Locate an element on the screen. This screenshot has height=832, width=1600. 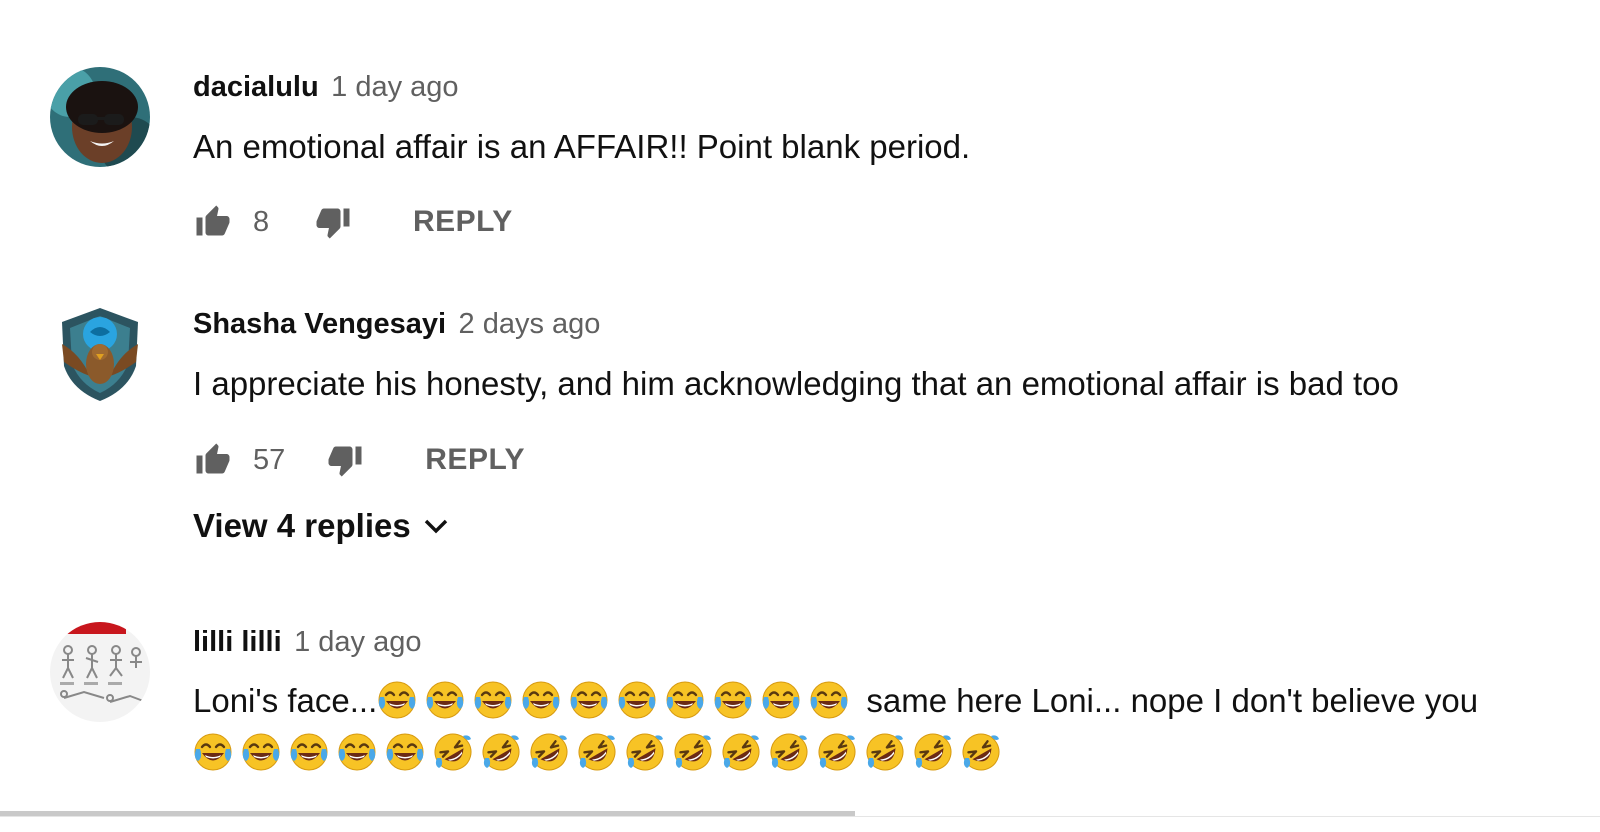
comment-author: Shasha Vengesayi is located at coordinates (319, 324).